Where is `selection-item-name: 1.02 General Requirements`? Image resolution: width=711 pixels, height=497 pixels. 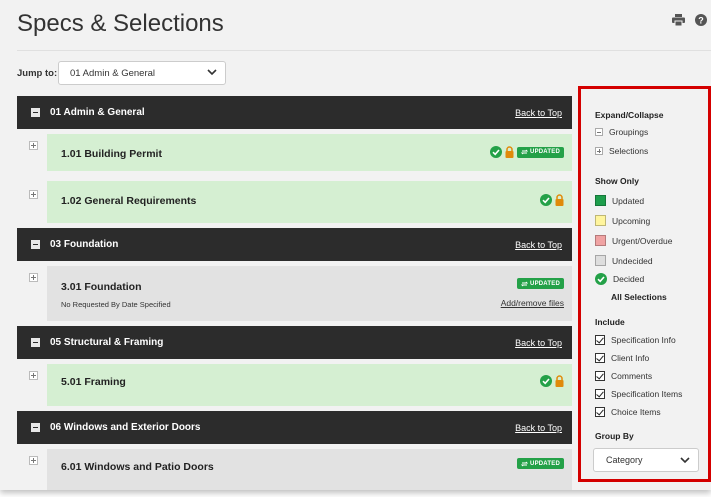 selection-item-name: 1.02 General Requirements is located at coordinates (129, 201).